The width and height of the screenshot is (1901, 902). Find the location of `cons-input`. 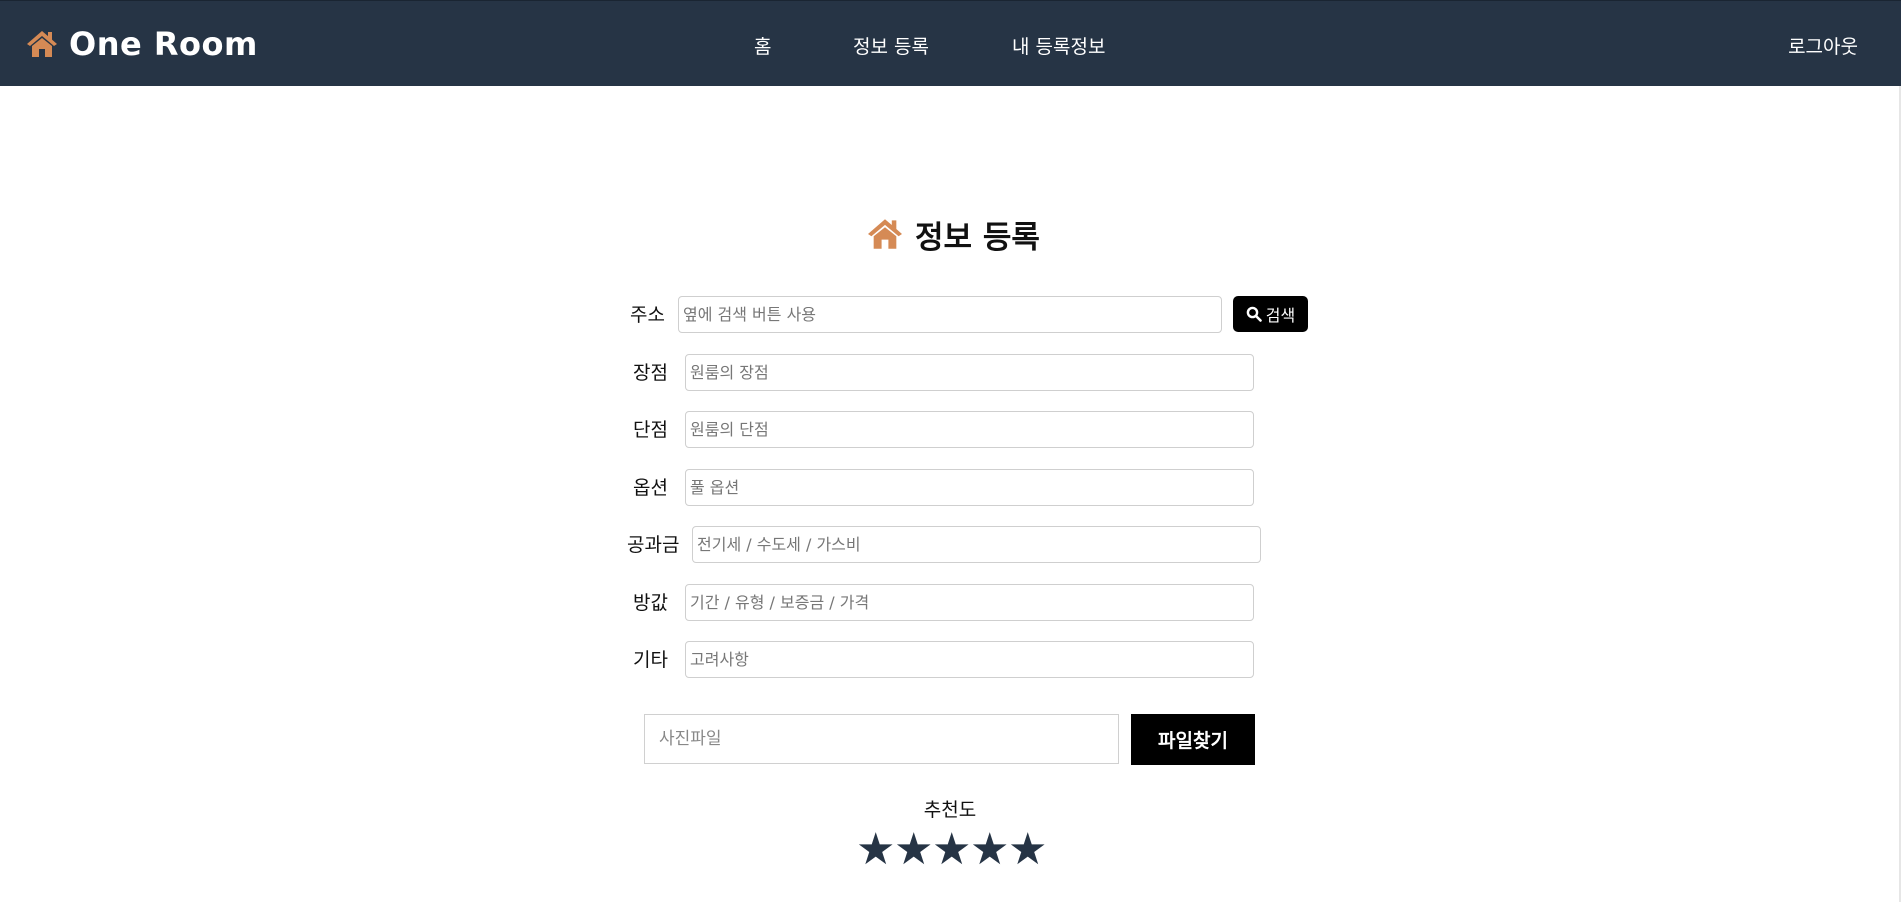

cons-input is located at coordinates (969, 429).